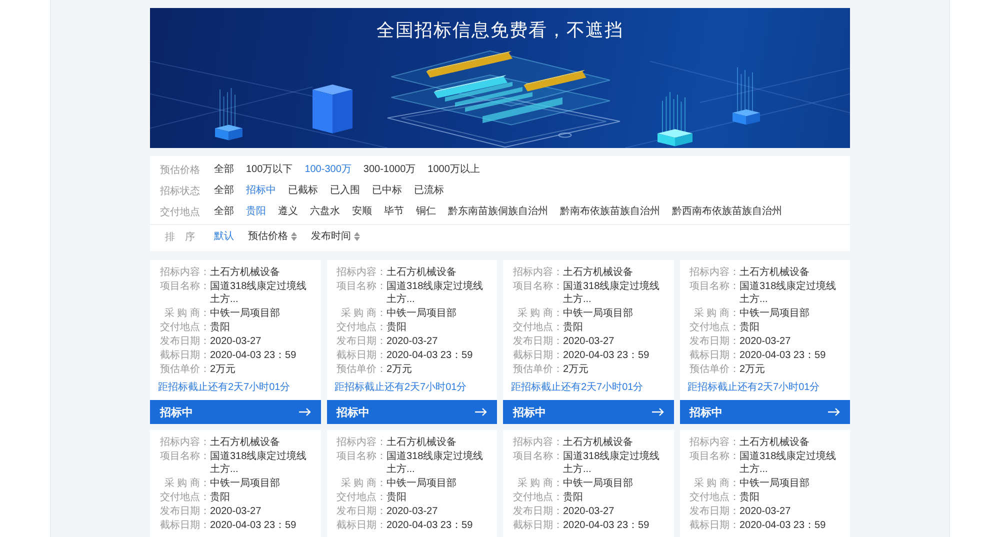 The height and width of the screenshot is (537, 1000). What do you see at coordinates (387, 191) in the screenshot?
I see `filter-option: 已中标` at bounding box center [387, 191].